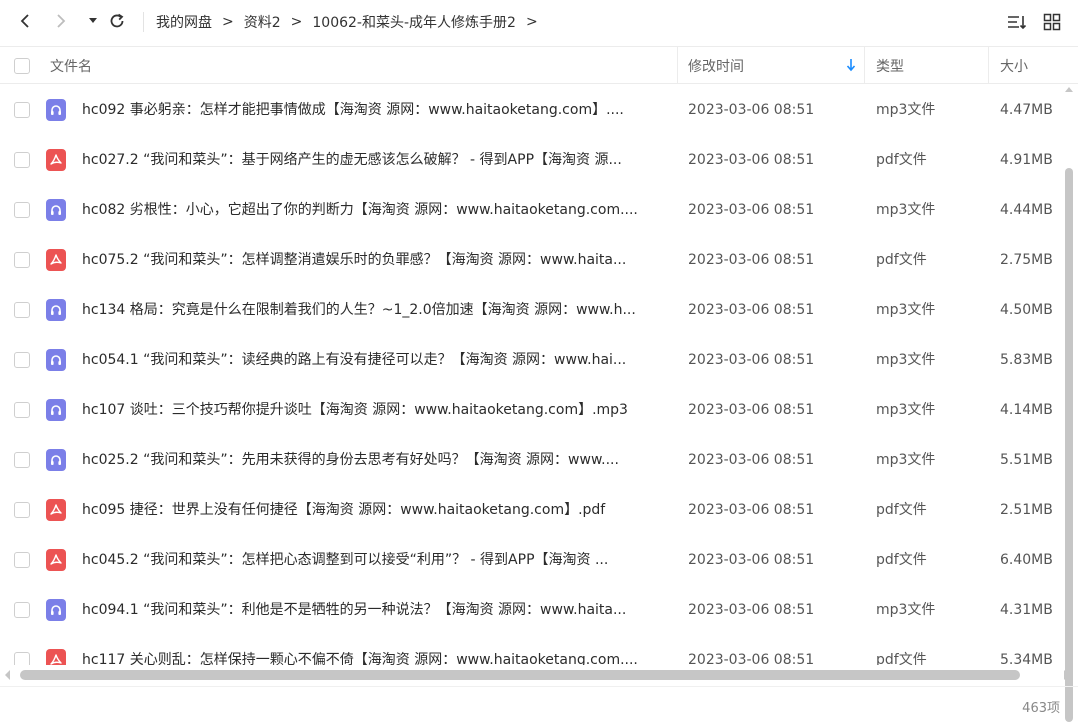  I want to click on horizontal-scrollbar, so click(539, 675).